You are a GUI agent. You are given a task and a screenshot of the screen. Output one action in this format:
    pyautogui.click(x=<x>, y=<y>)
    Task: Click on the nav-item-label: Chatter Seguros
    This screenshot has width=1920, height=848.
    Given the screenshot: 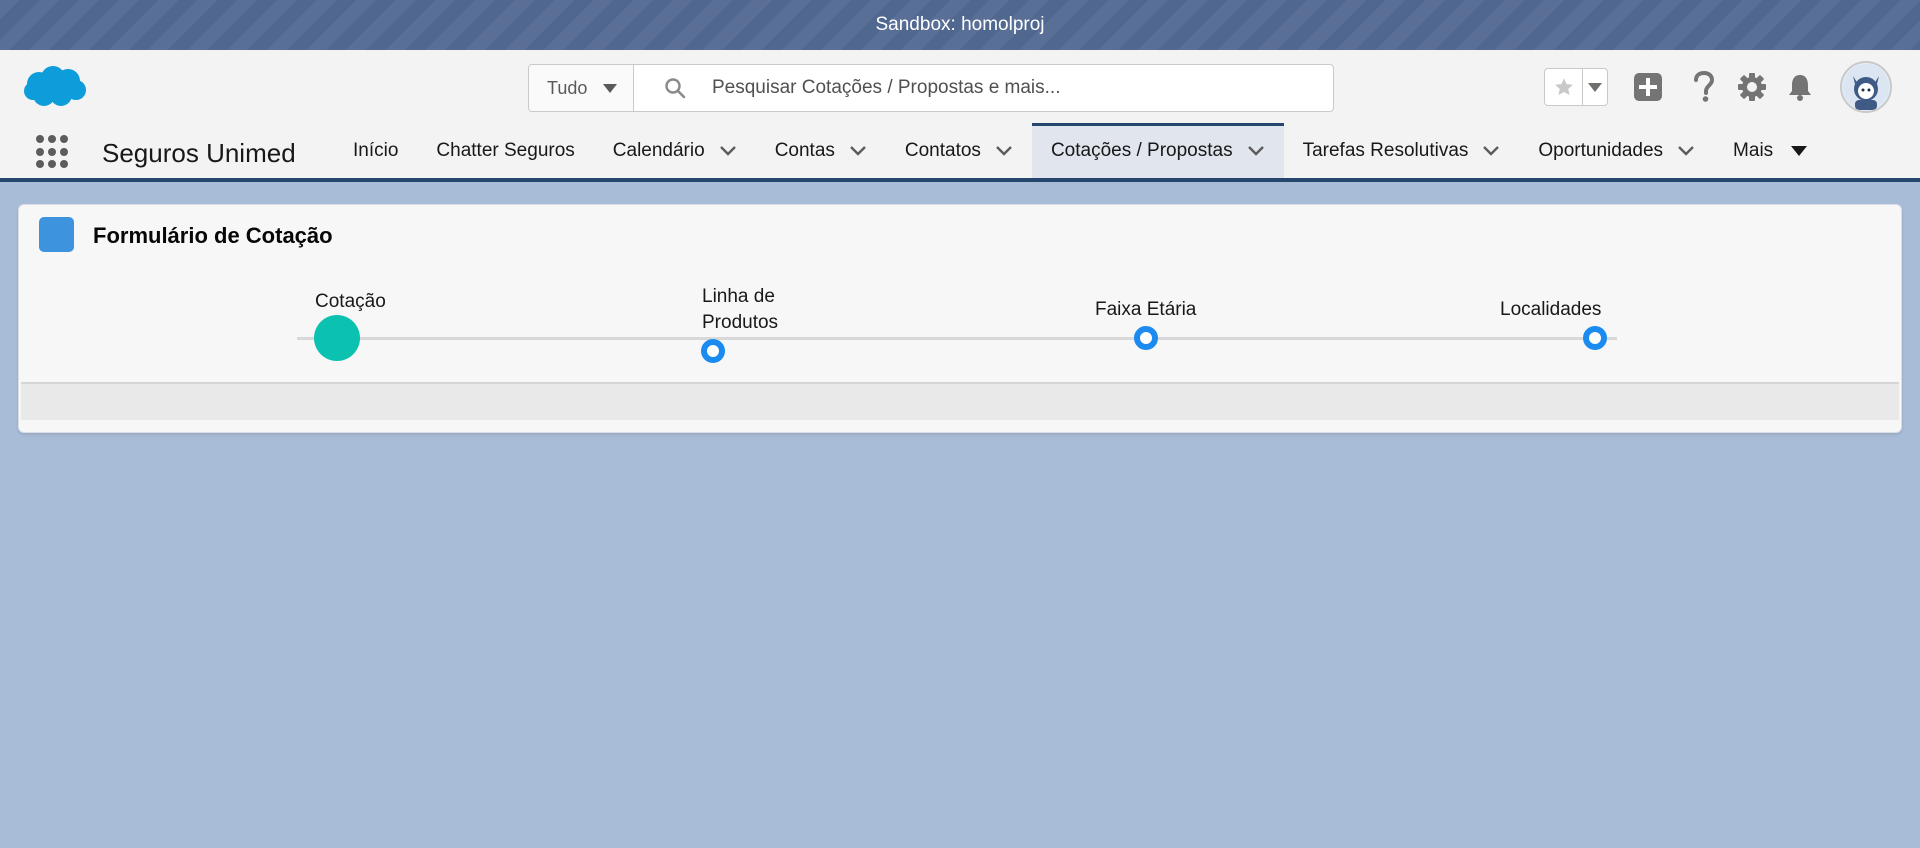 What is the action you would take?
    pyautogui.click(x=505, y=150)
    